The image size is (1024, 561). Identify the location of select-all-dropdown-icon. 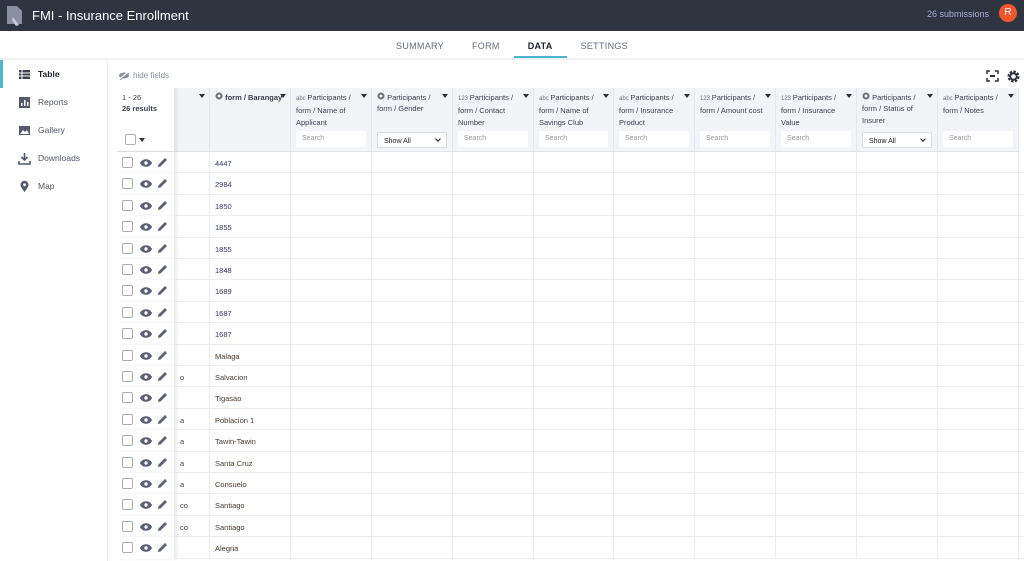
(142, 140).